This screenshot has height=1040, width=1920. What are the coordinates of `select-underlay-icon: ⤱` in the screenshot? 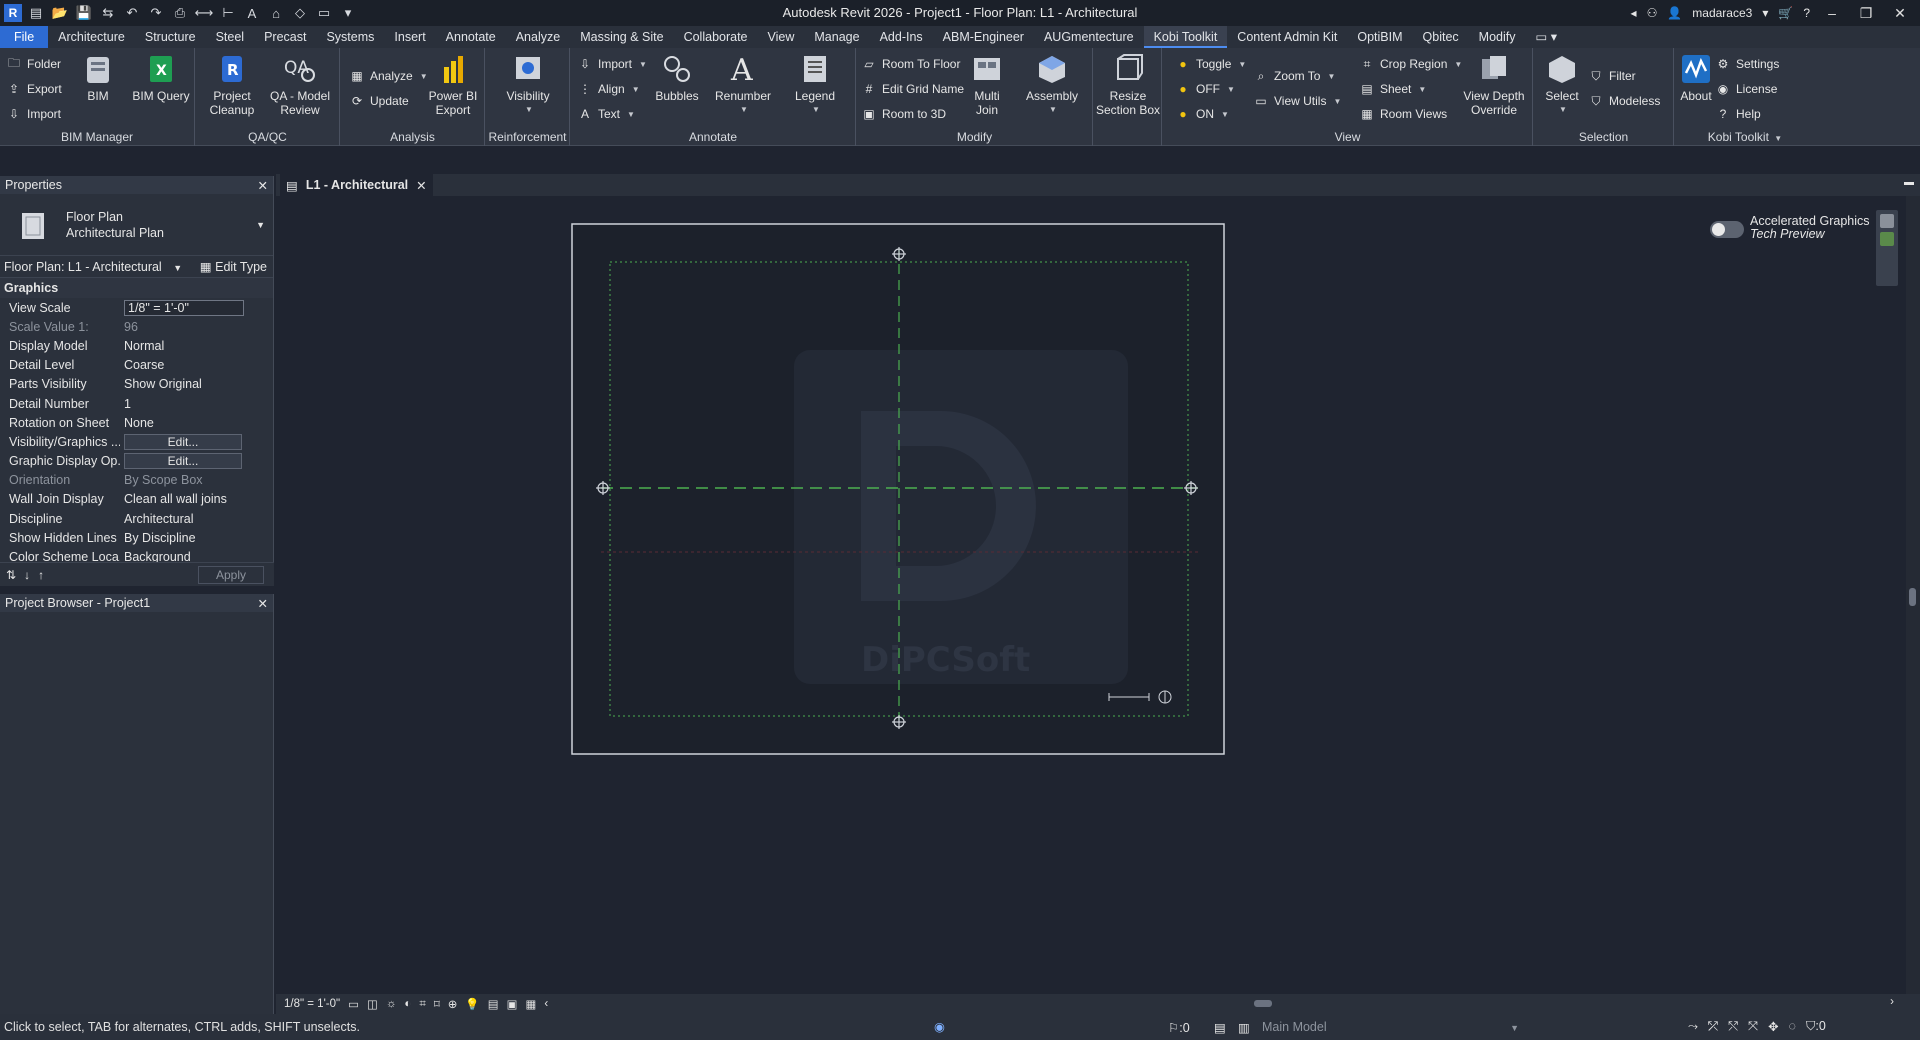 It's located at (1713, 1026).